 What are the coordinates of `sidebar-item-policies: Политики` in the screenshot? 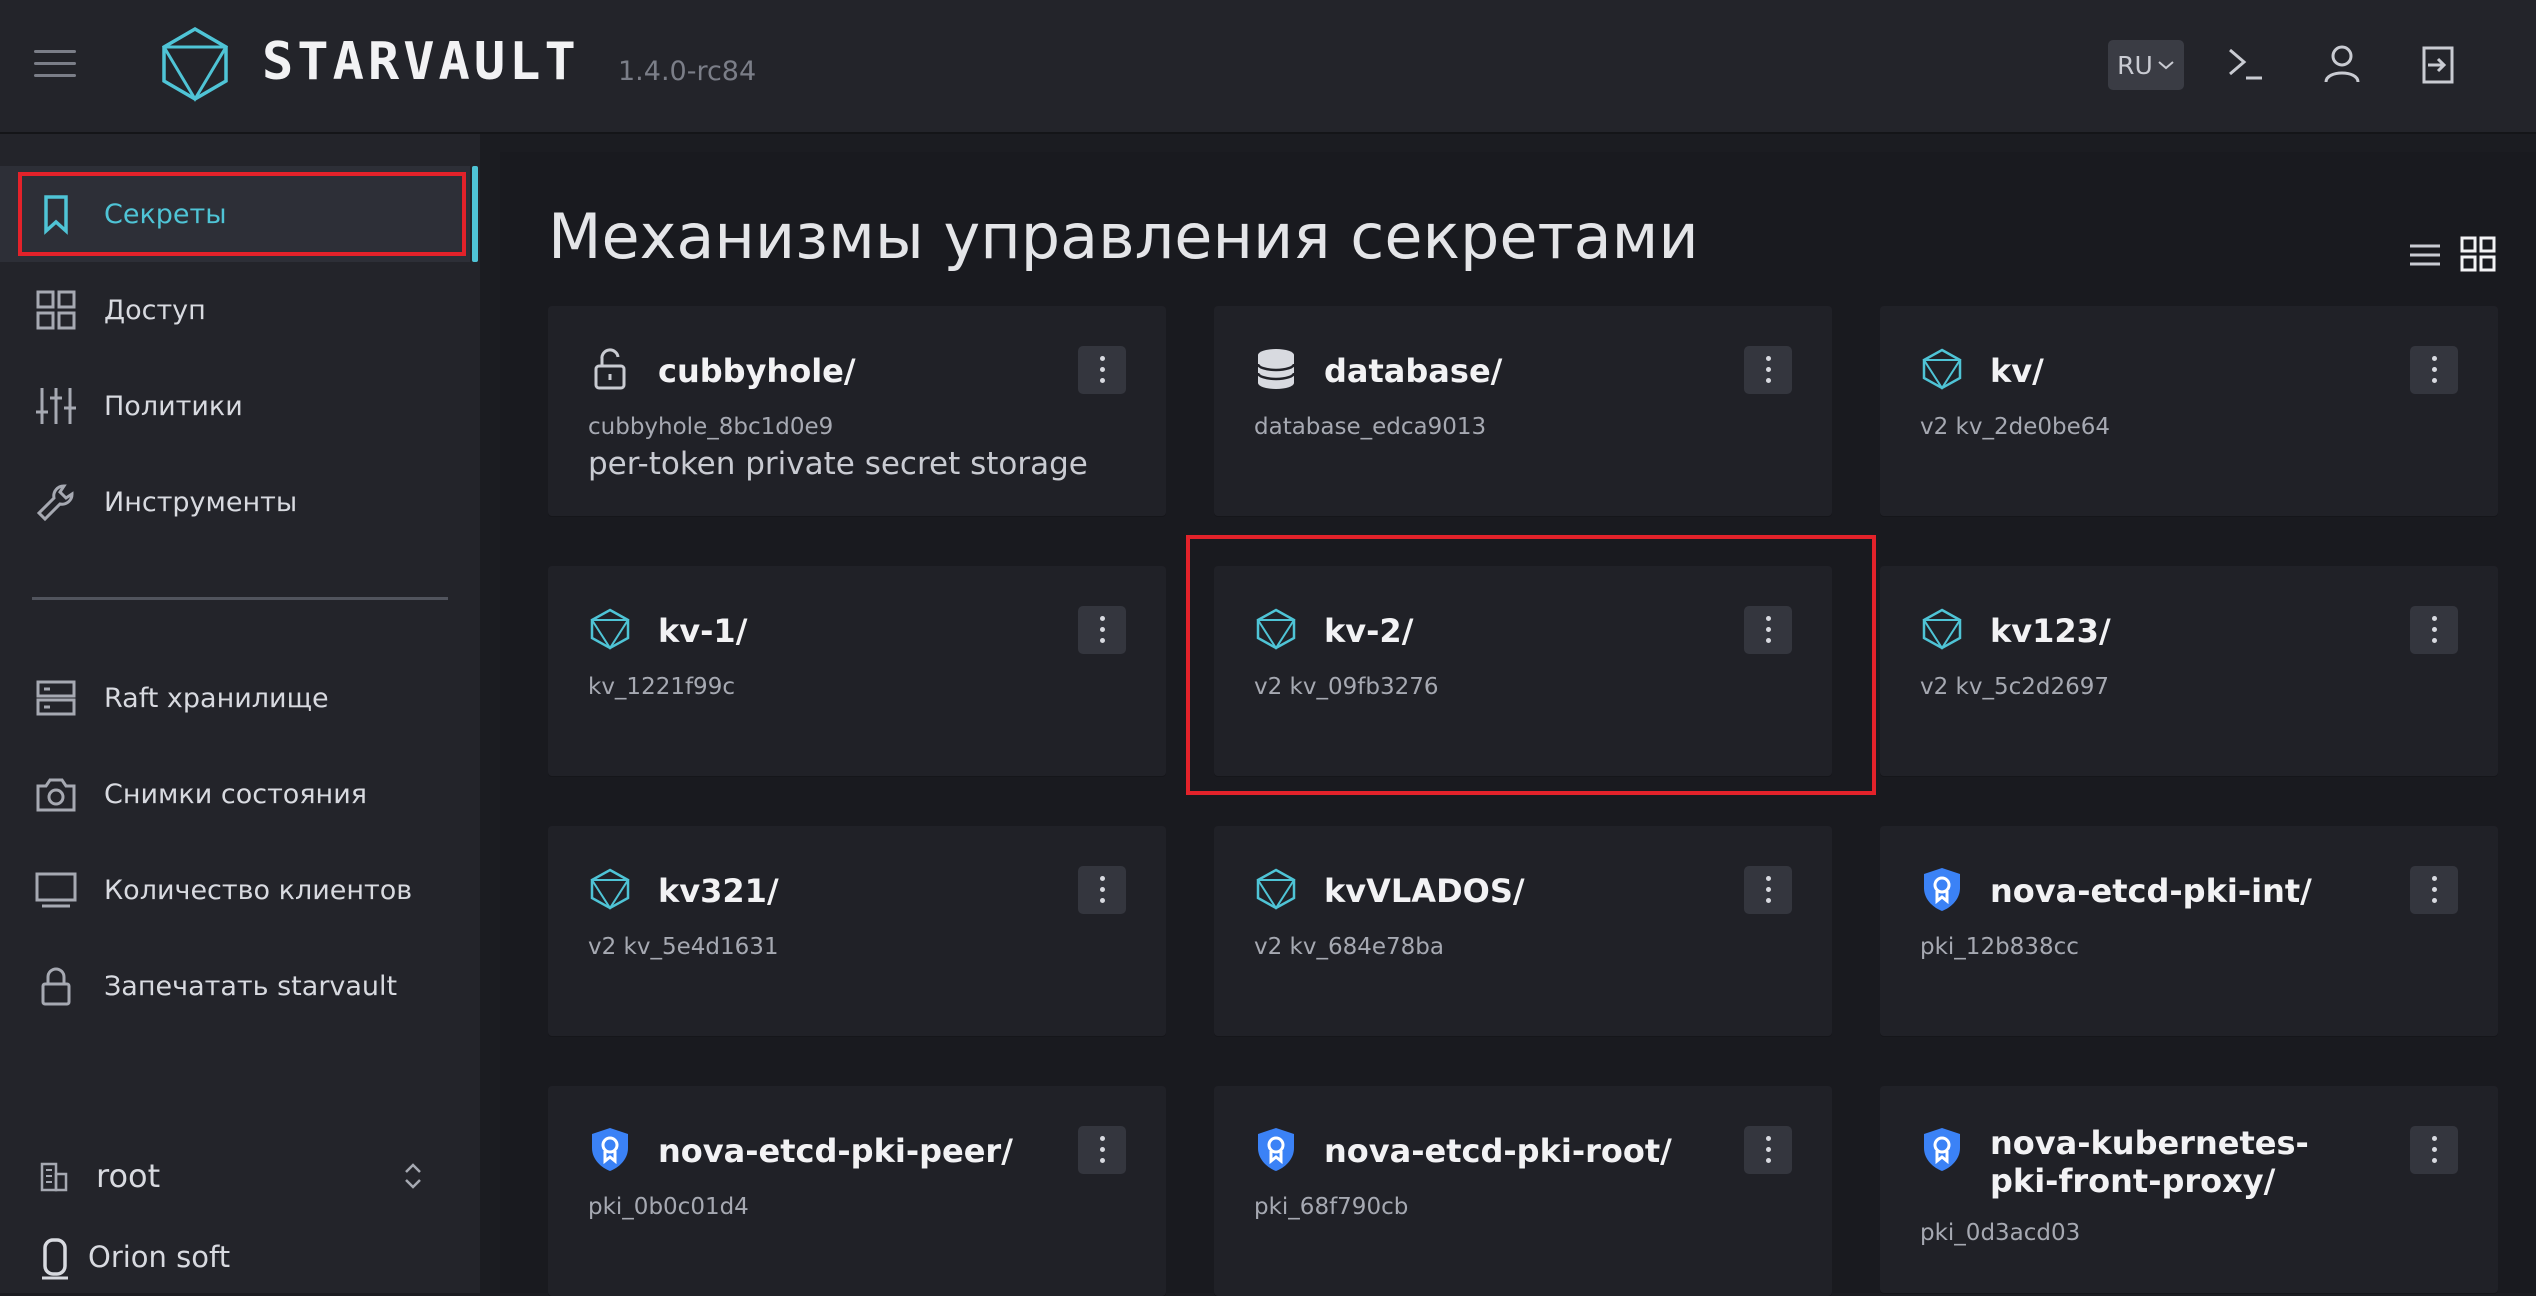 It's located at (235, 406).